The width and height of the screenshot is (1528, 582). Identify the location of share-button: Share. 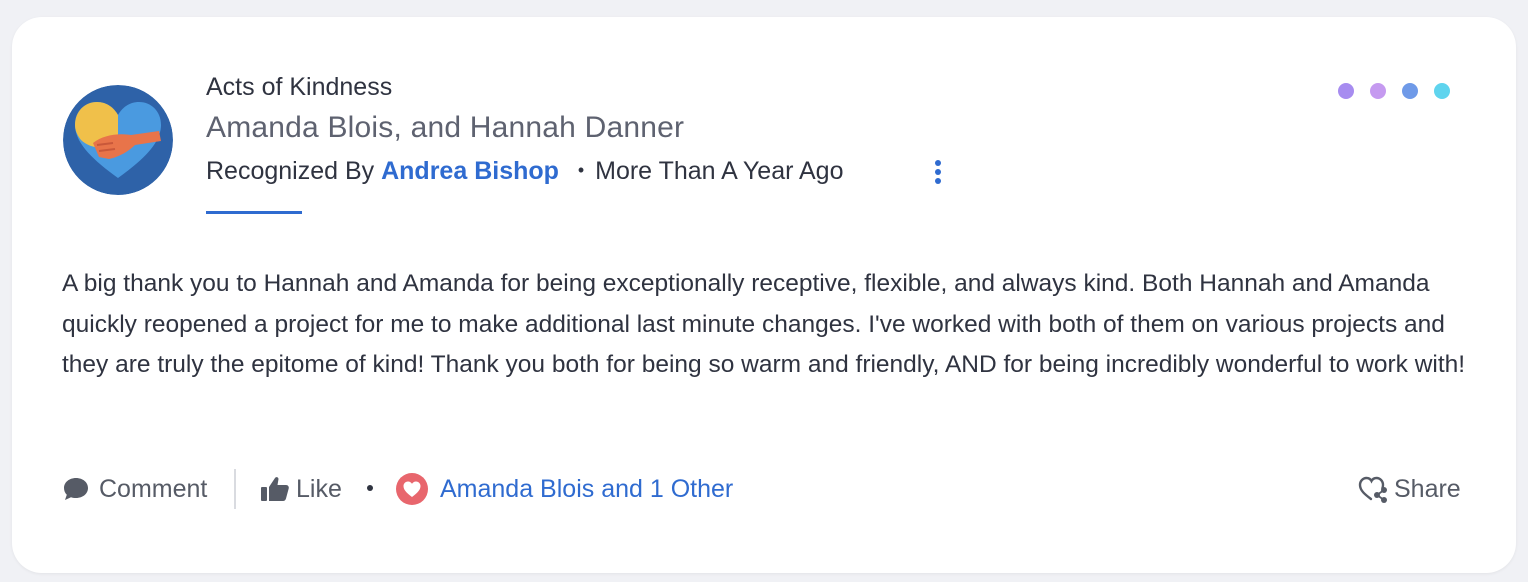
(1409, 489).